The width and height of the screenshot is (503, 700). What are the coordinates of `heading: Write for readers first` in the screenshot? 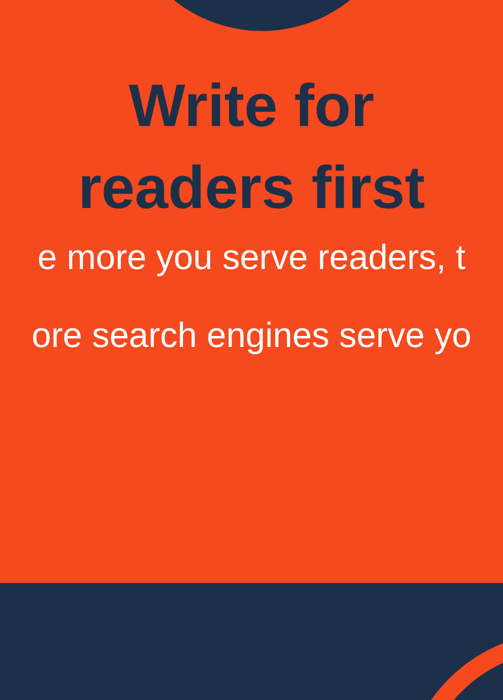 It's located at (251, 147).